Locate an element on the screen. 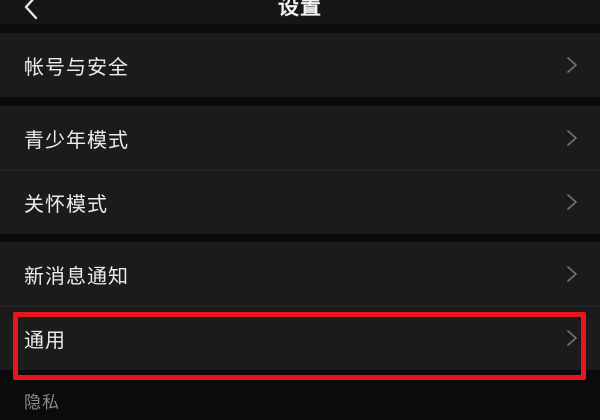  page-title: 设置 is located at coordinates (300, 9).